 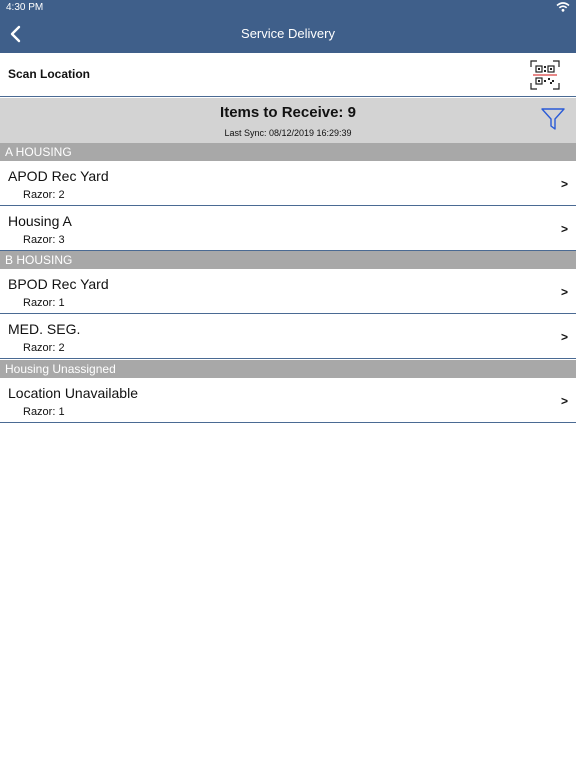 I want to click on page-title: Service Delivery, so click(x=288, y=33).